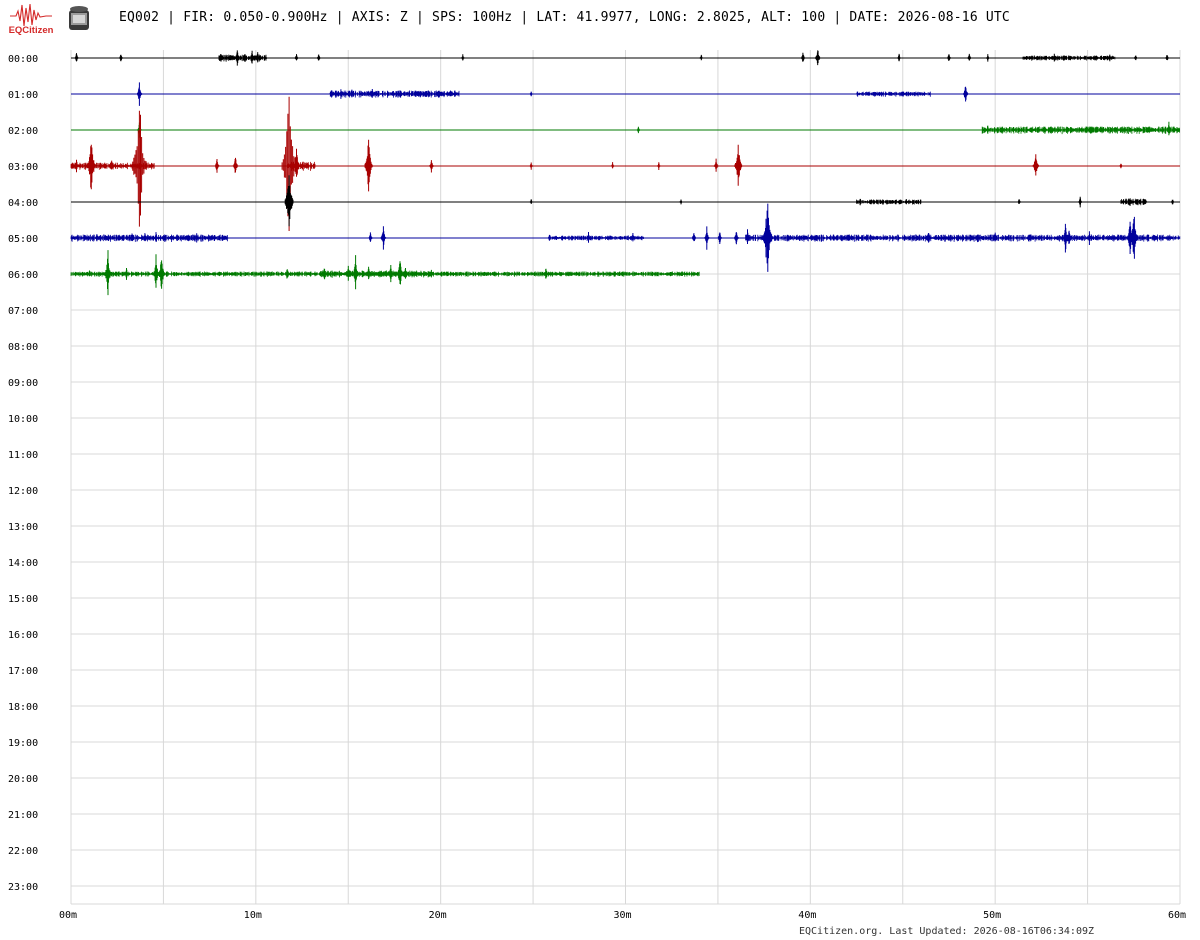  I want to click on x-tick-label: 40m, so click(807, 915).